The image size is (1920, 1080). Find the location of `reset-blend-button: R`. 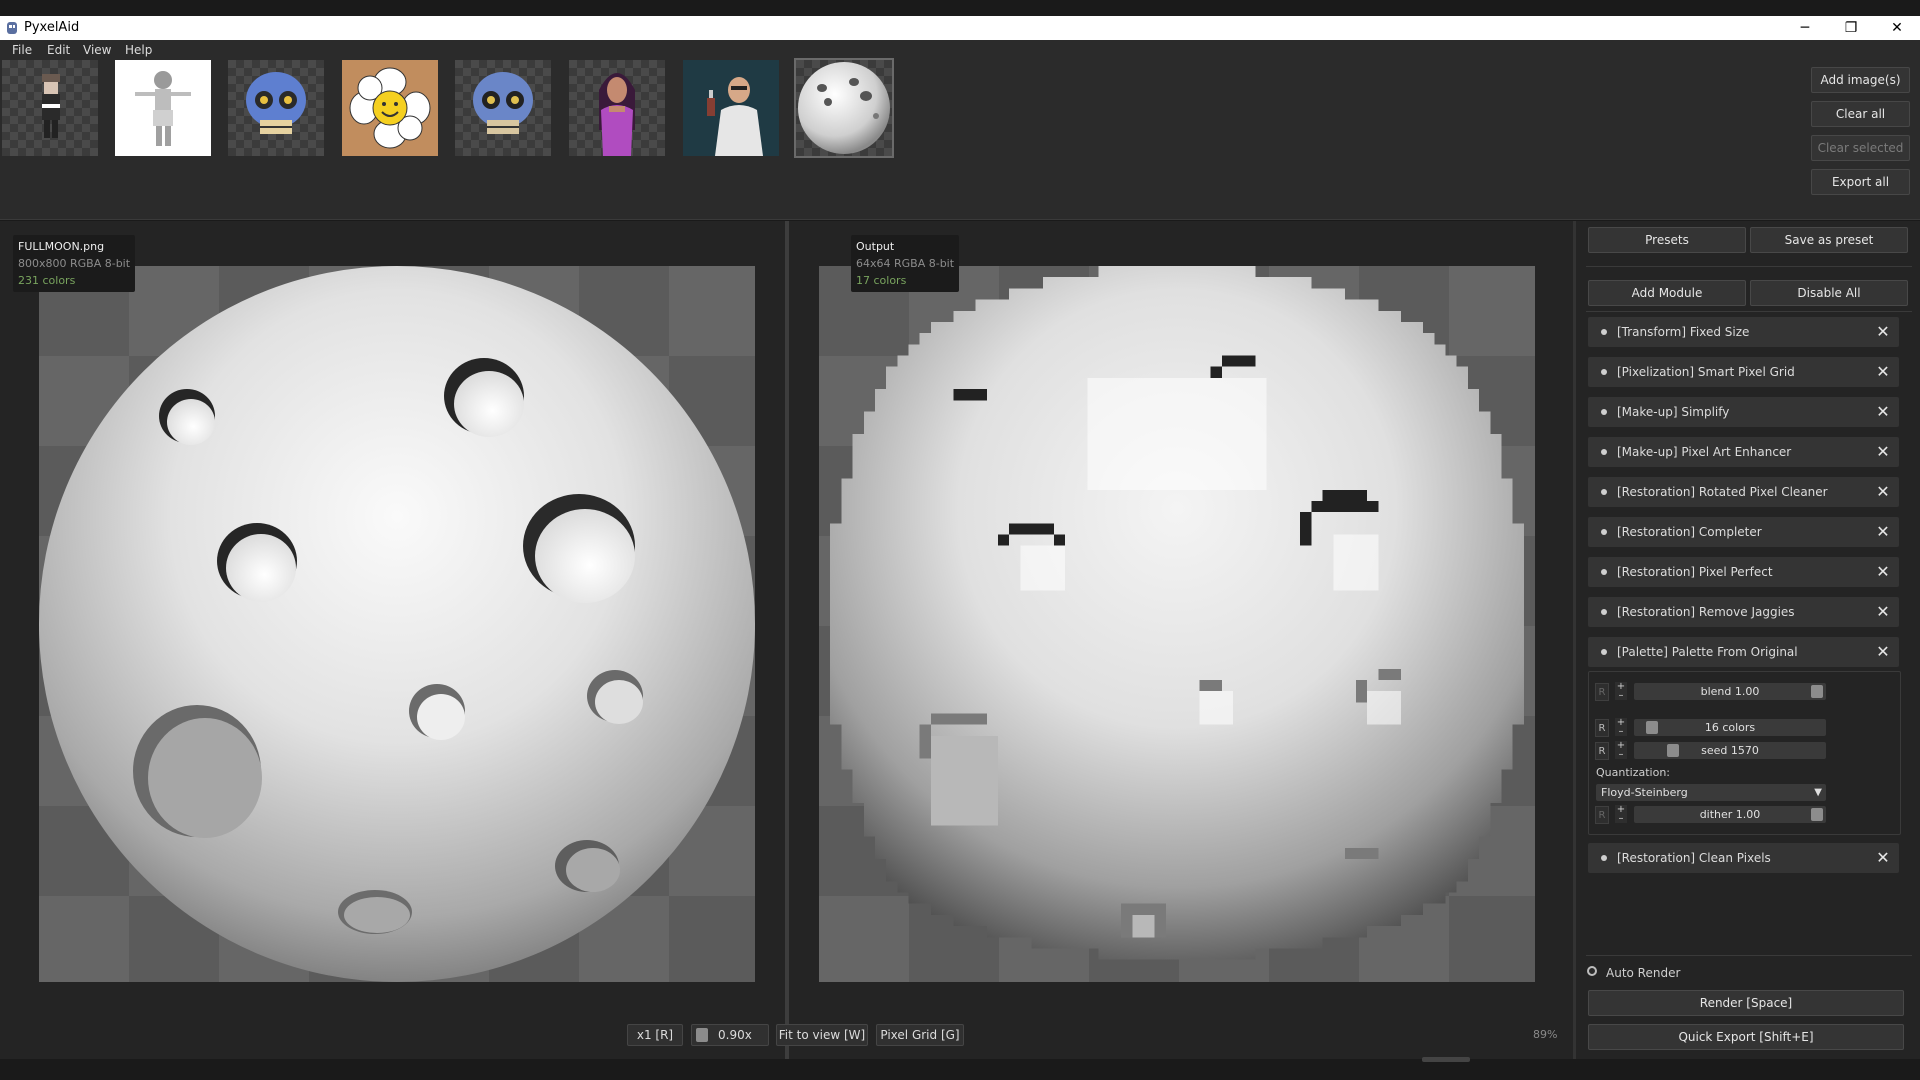

reset-blend-button: R is located at coordinates (1602, 692).